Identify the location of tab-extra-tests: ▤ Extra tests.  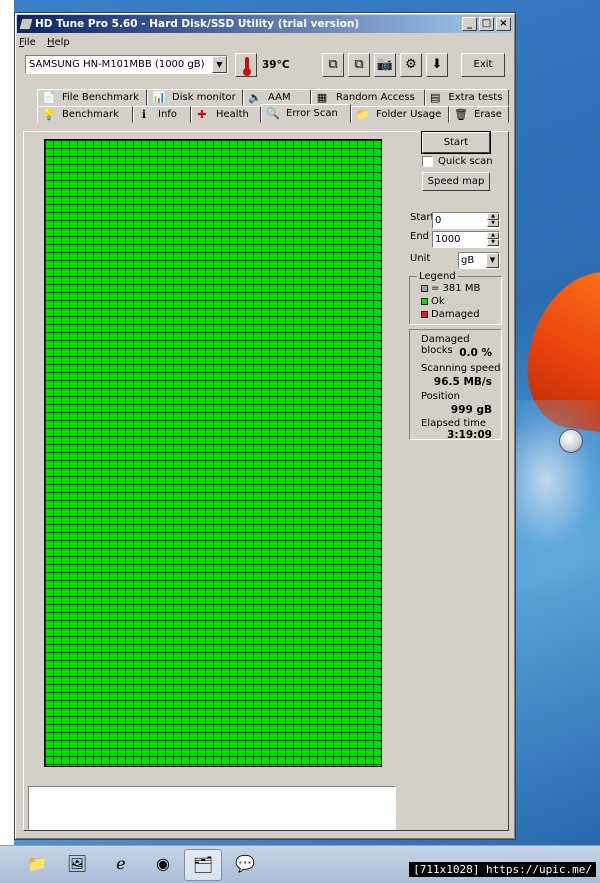
(467, 97).